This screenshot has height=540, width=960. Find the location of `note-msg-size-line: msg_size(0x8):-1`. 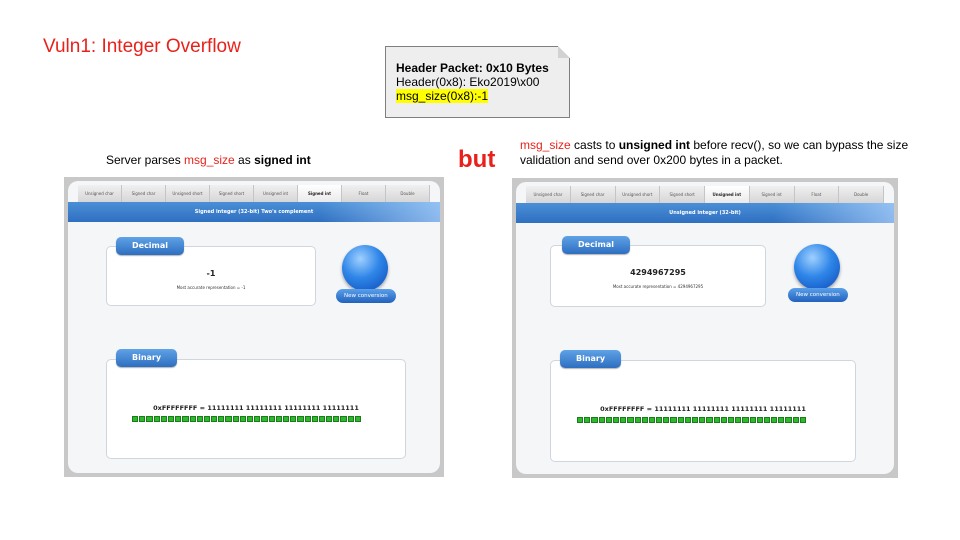

note-msg-size-line: msg_size(0x8):-1 is located at coordinates (442, 96).